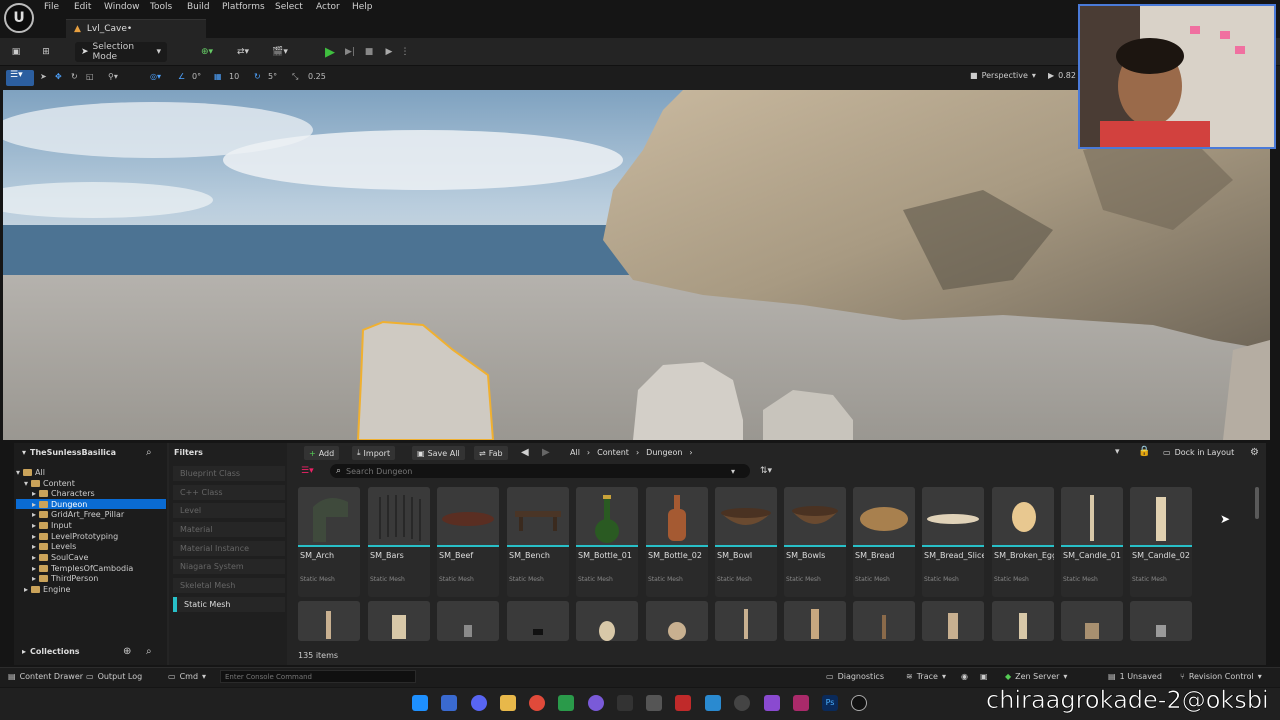 The height and width of the screenshot is (720, 1280). What do you see at coordinates (51, 7) in the screenshot?
I see `menu-file: File` at bounding box center [51, 7].